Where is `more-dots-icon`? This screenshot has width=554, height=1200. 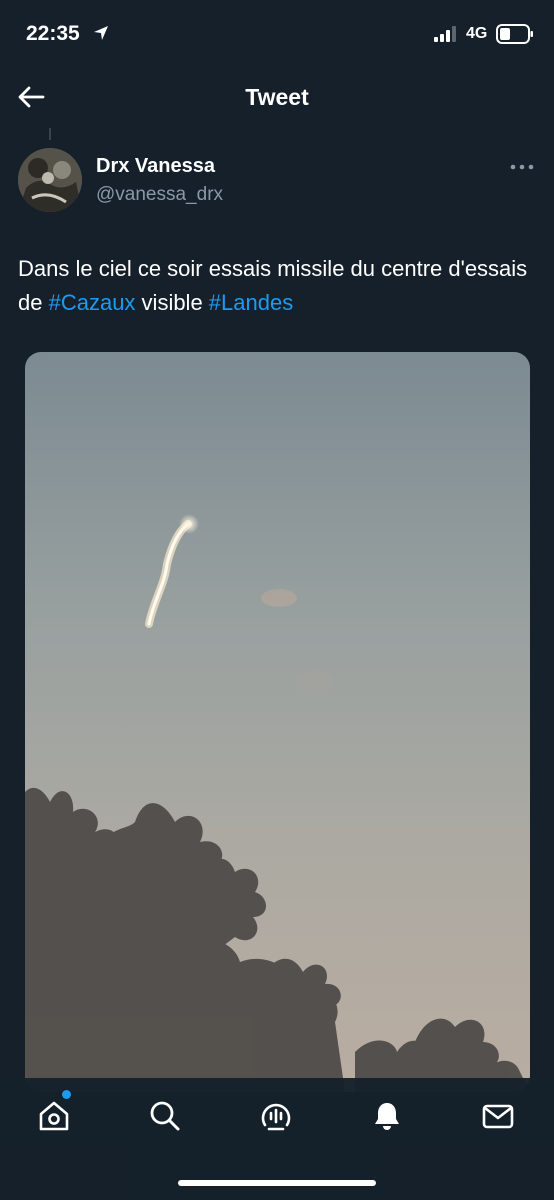 more-dots-icon is located at coordinates (522, 167).